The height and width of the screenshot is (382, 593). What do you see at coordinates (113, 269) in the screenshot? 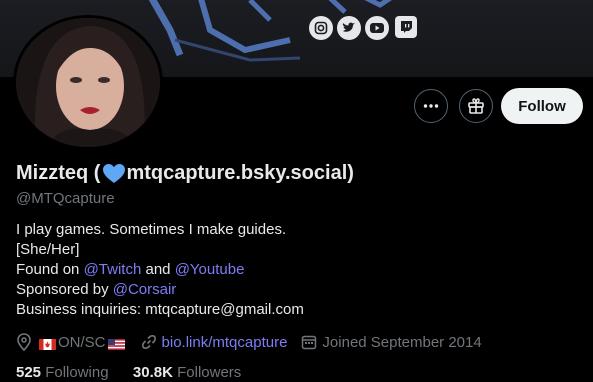
I see `twitch-mention-link: @Twitch` at bounding box center [113, 269].